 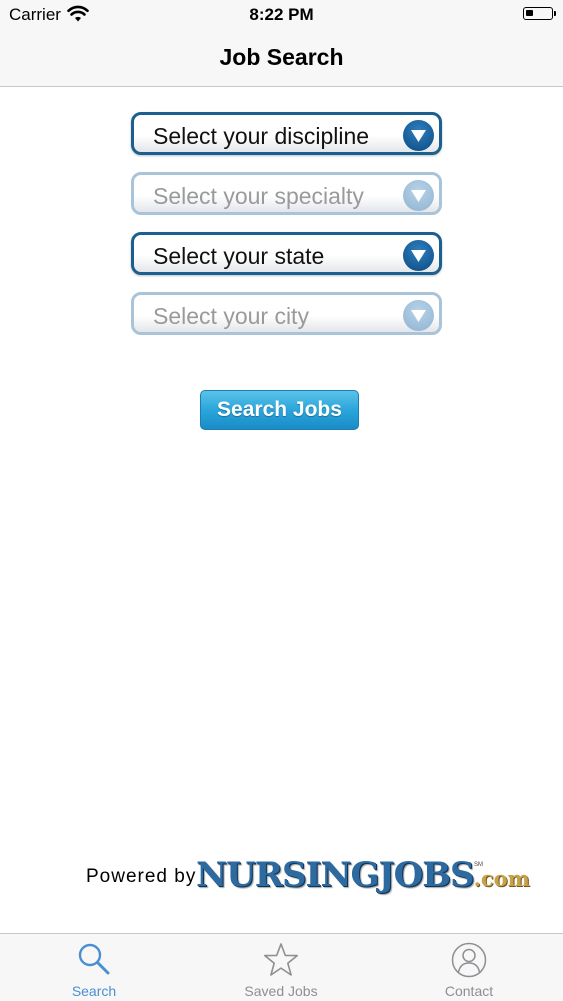 I want to click on logo-service-mark: SM, so click(x=478, y=865).